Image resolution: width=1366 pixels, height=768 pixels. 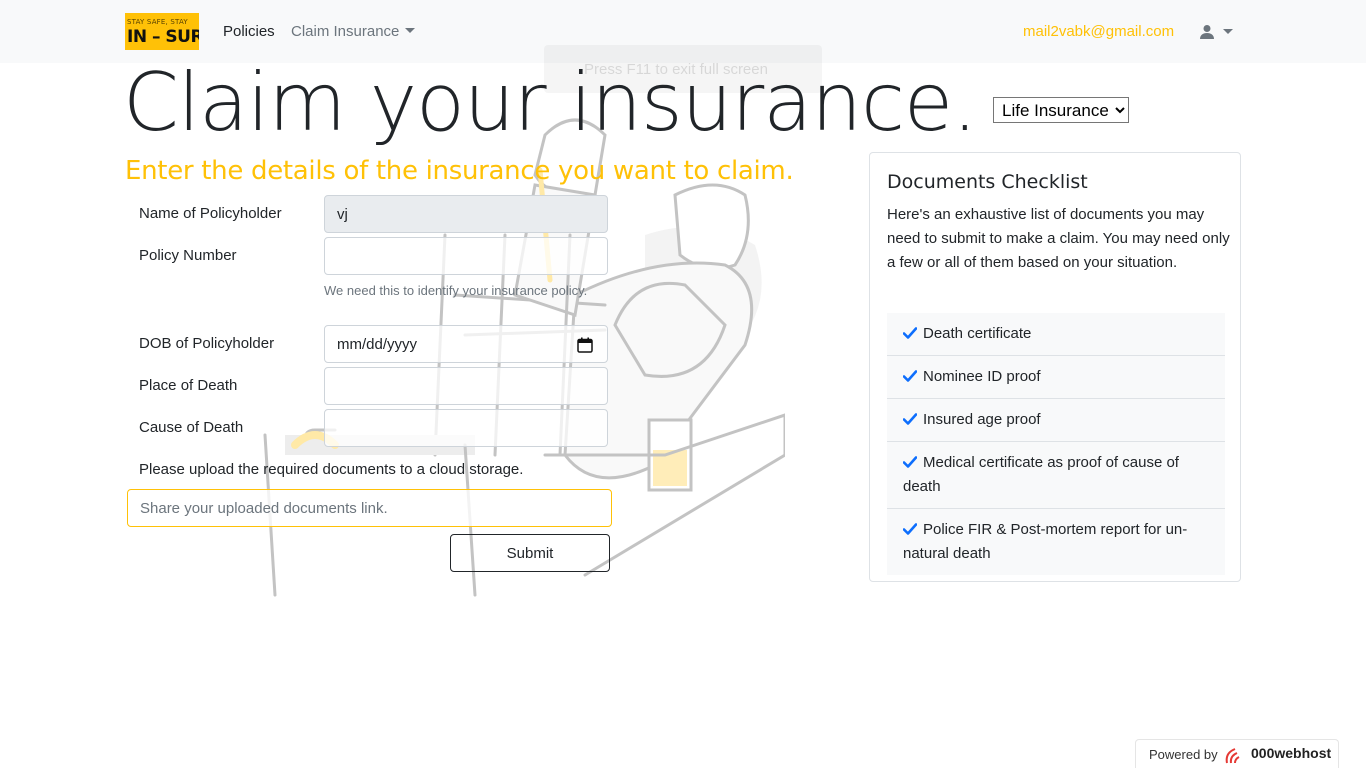 What do you see at coordinates (157, 22) in the screenshot?
I see `logo-tagline: STAY SAFE, STAY` at bounding box center [157, 22].